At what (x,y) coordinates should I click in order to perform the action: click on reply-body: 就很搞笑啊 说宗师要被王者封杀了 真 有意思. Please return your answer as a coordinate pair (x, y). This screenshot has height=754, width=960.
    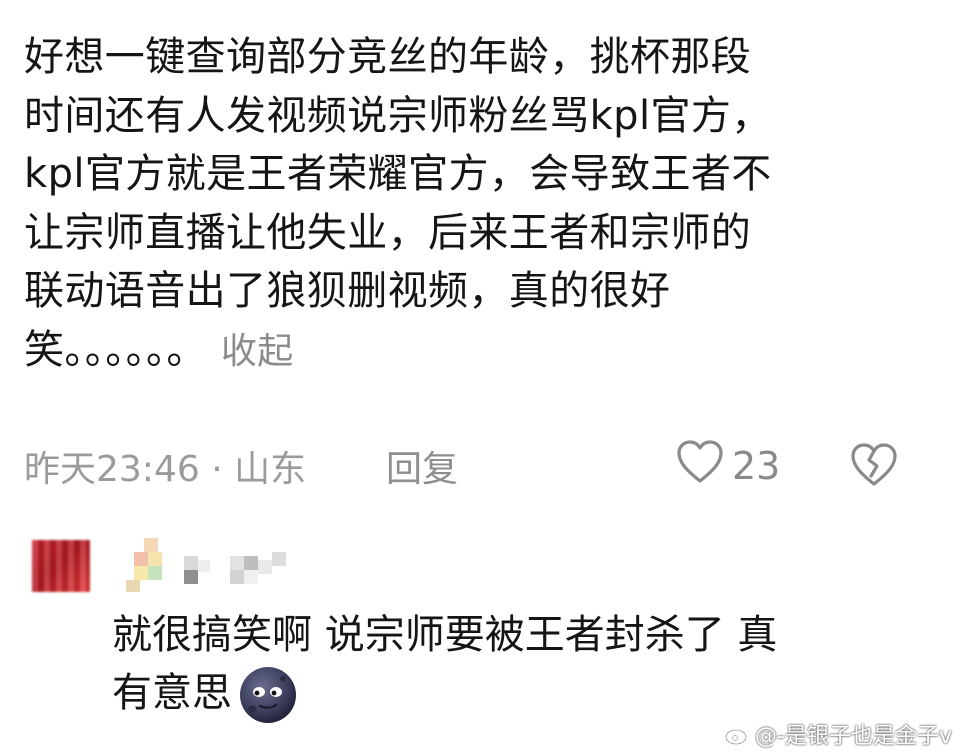
    Looking at the image, I should click on (522, 665).